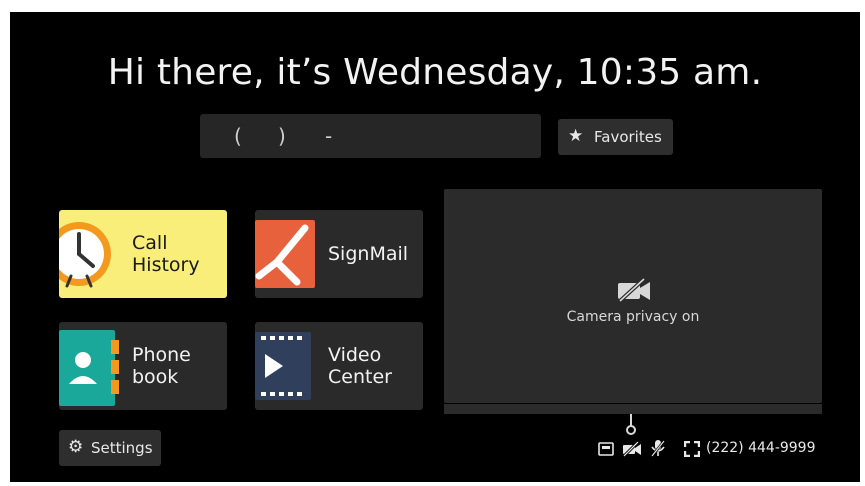 This screenshot has height=486, width=865. I want to click on favorites-button: ★ Favorites, so click(615, 137).